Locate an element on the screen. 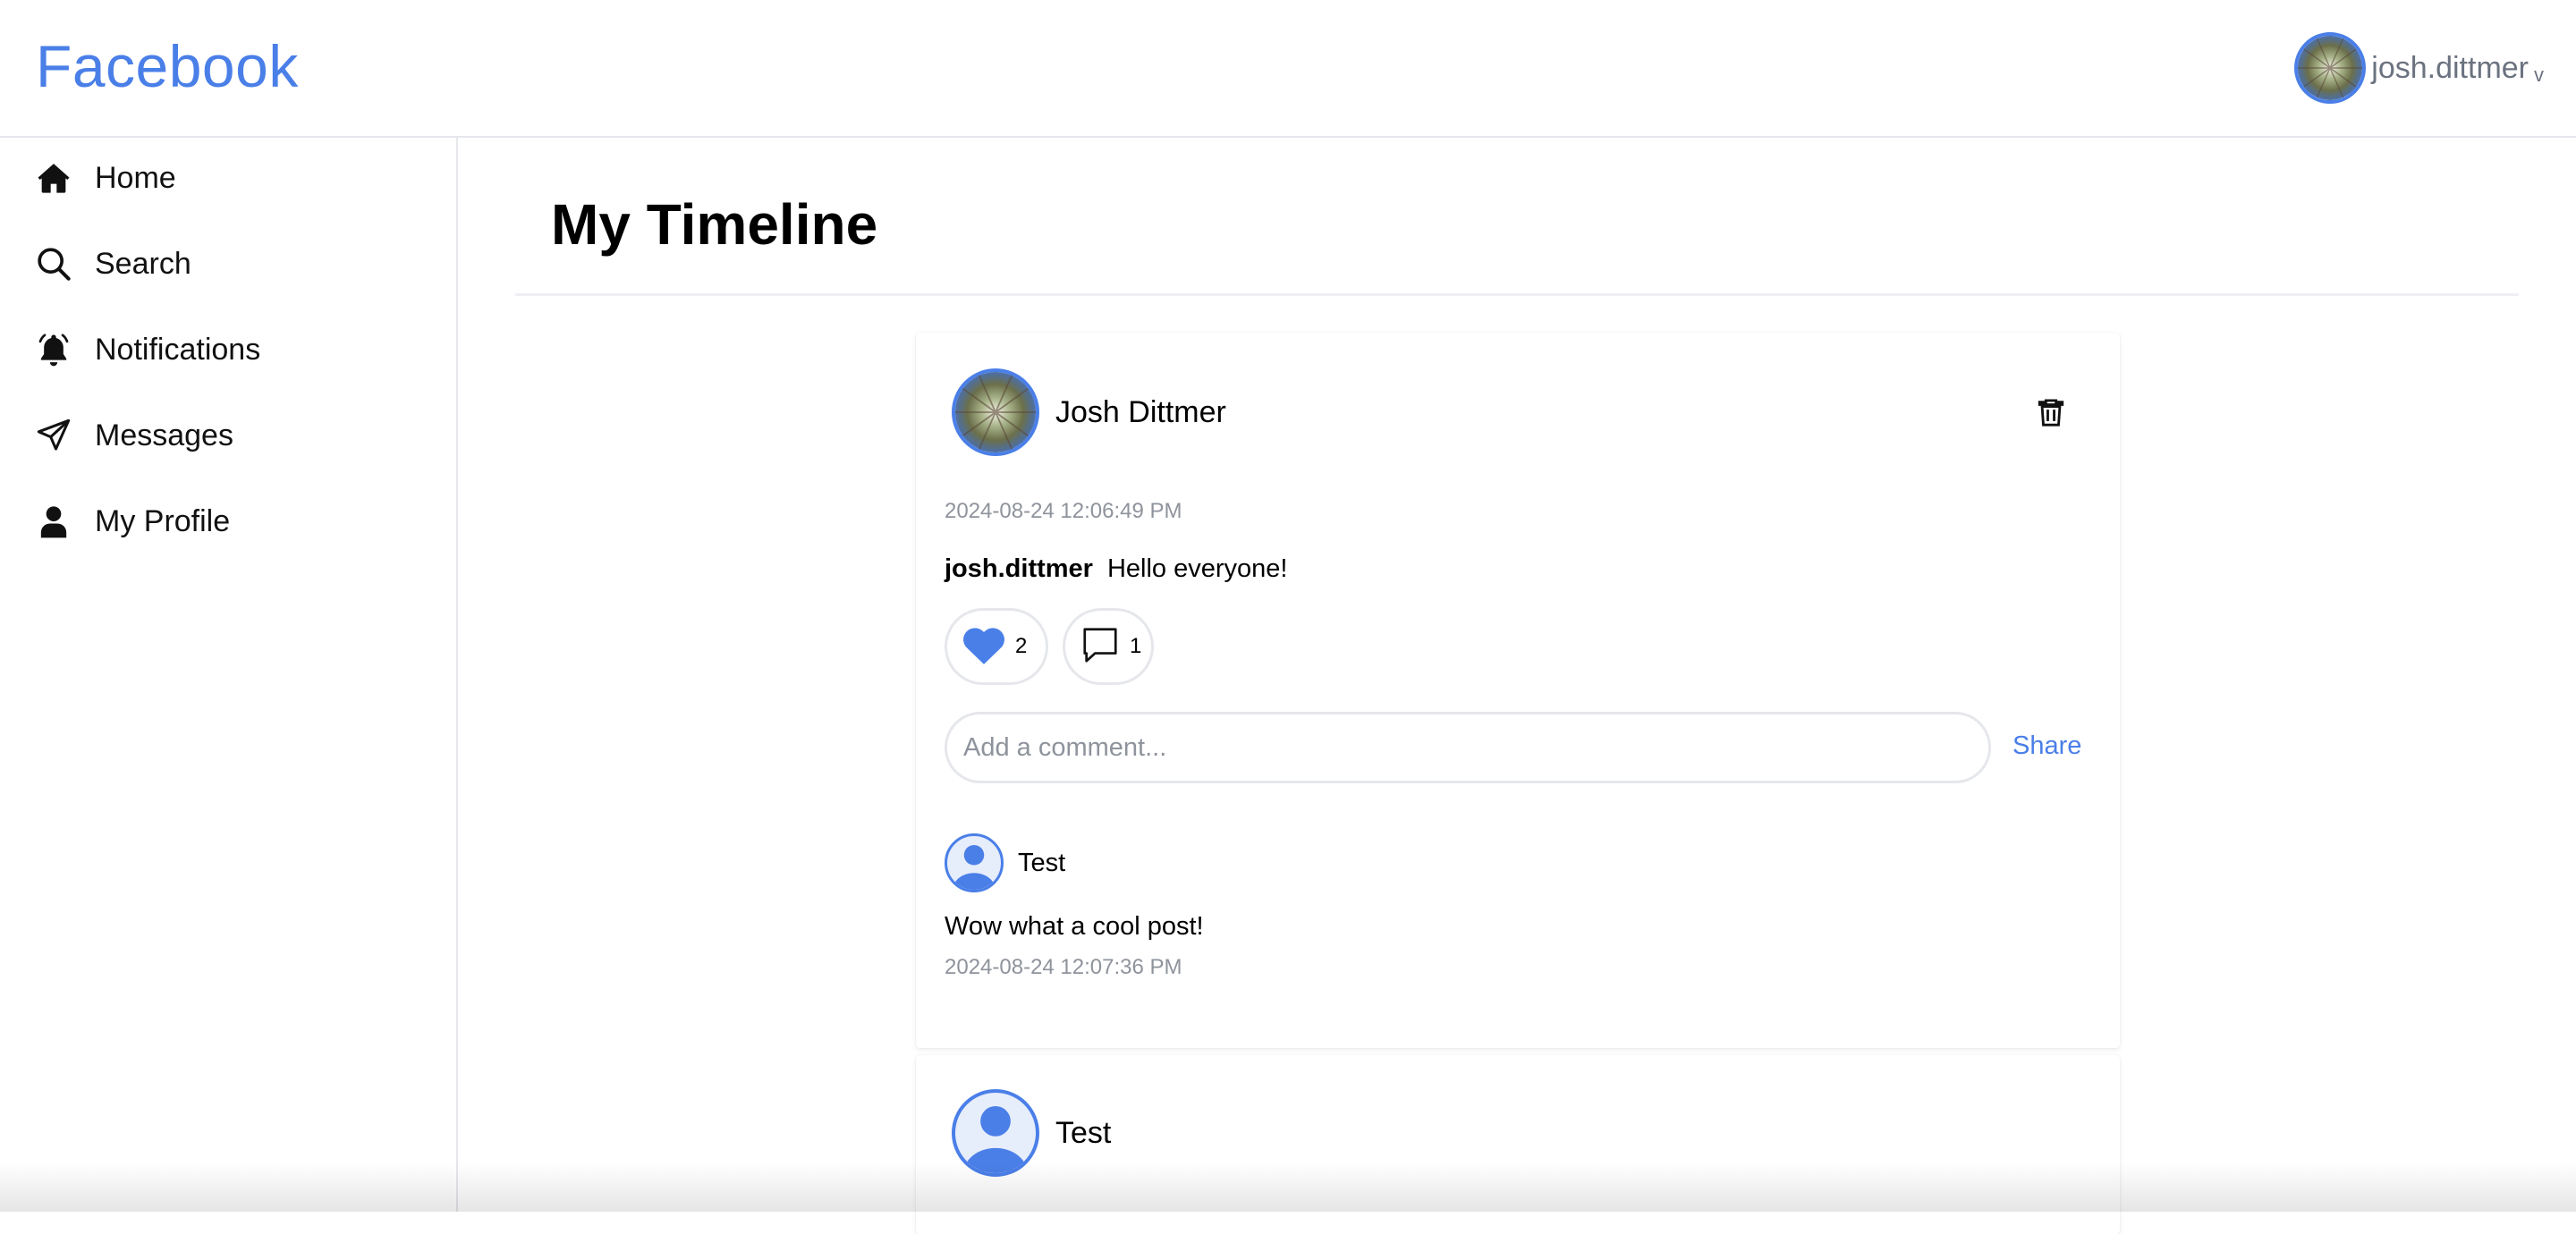  user-menu: josh.dittmer v is located at coordinates (2419, 68).